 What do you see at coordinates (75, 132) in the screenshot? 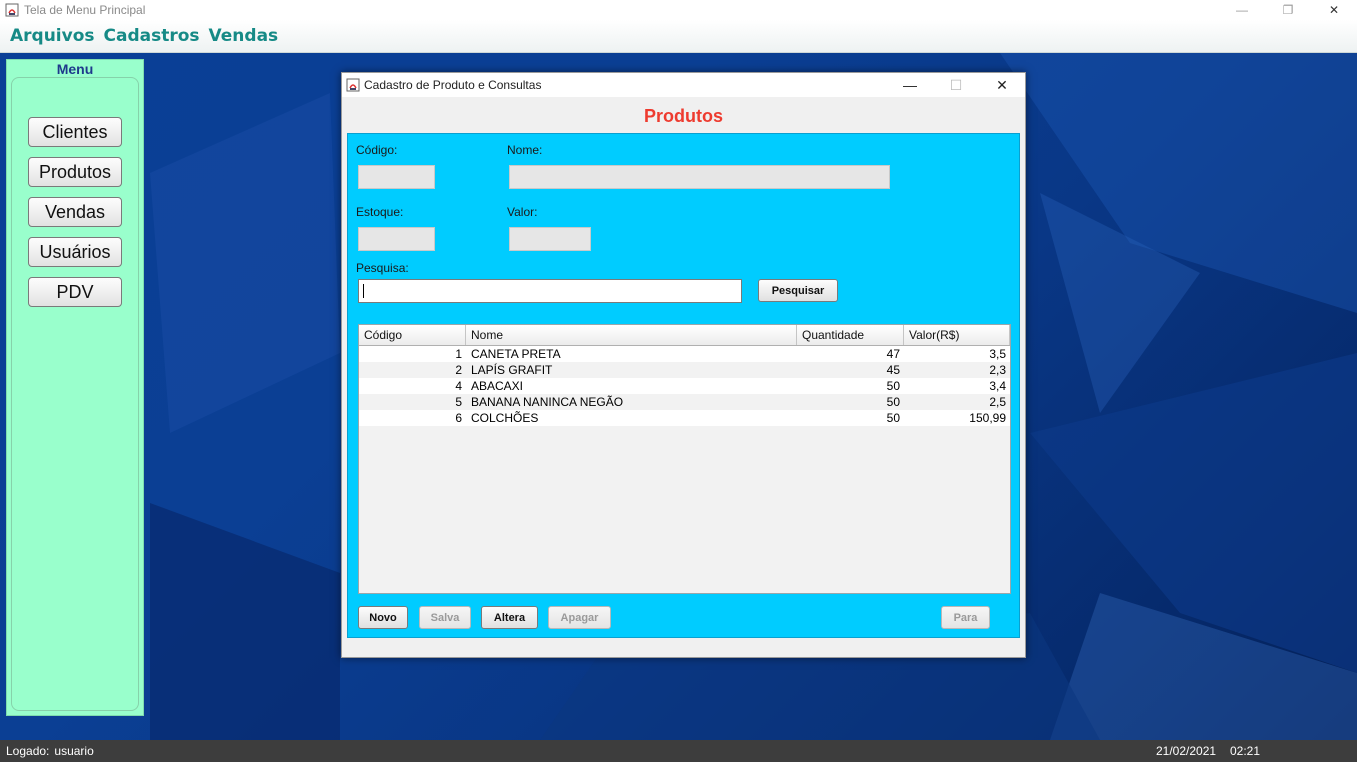
I see `clientes-button: Clientes` at bounding box center [75, 132].